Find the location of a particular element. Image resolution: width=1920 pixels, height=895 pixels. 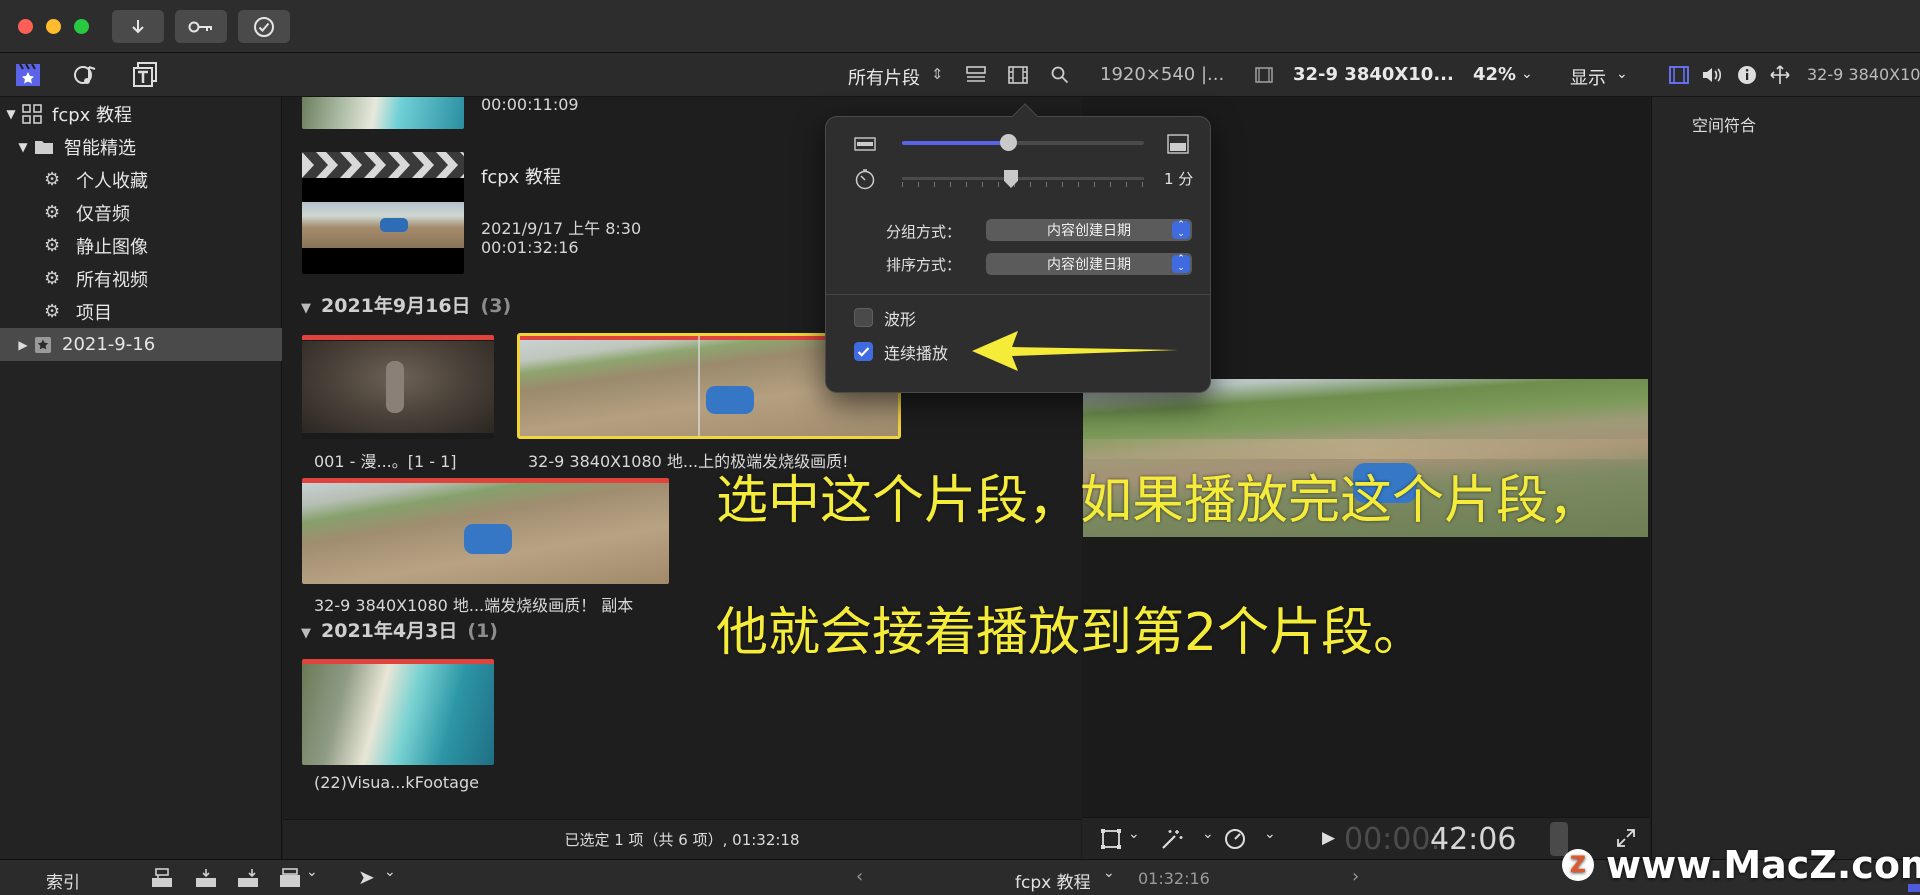

date-group-header: ▼ 2021年9月16日 (3) is located at coordinates (406, 304).